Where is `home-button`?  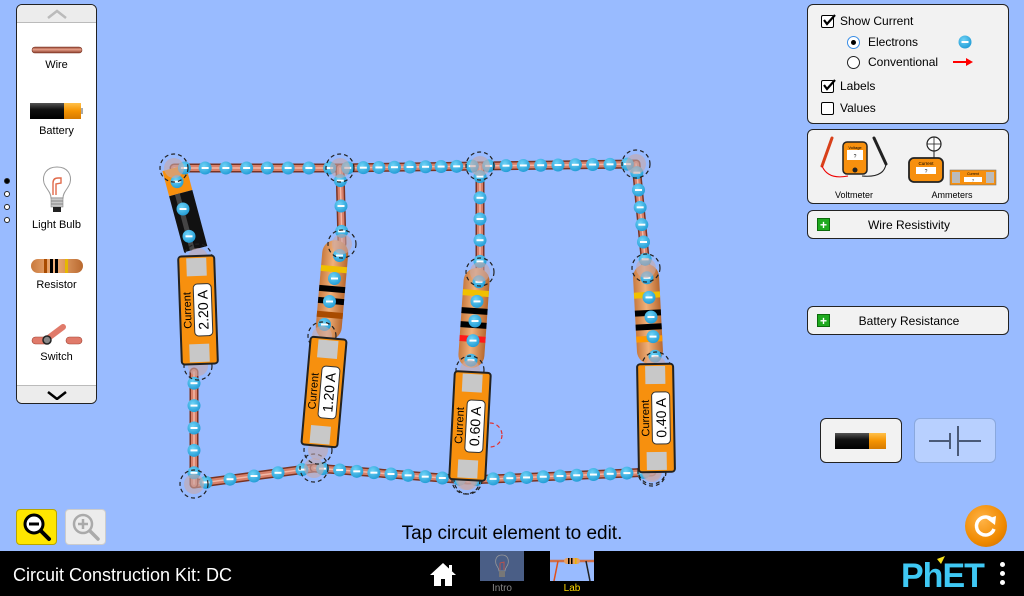
home-button is located at coordinates (443, 574).